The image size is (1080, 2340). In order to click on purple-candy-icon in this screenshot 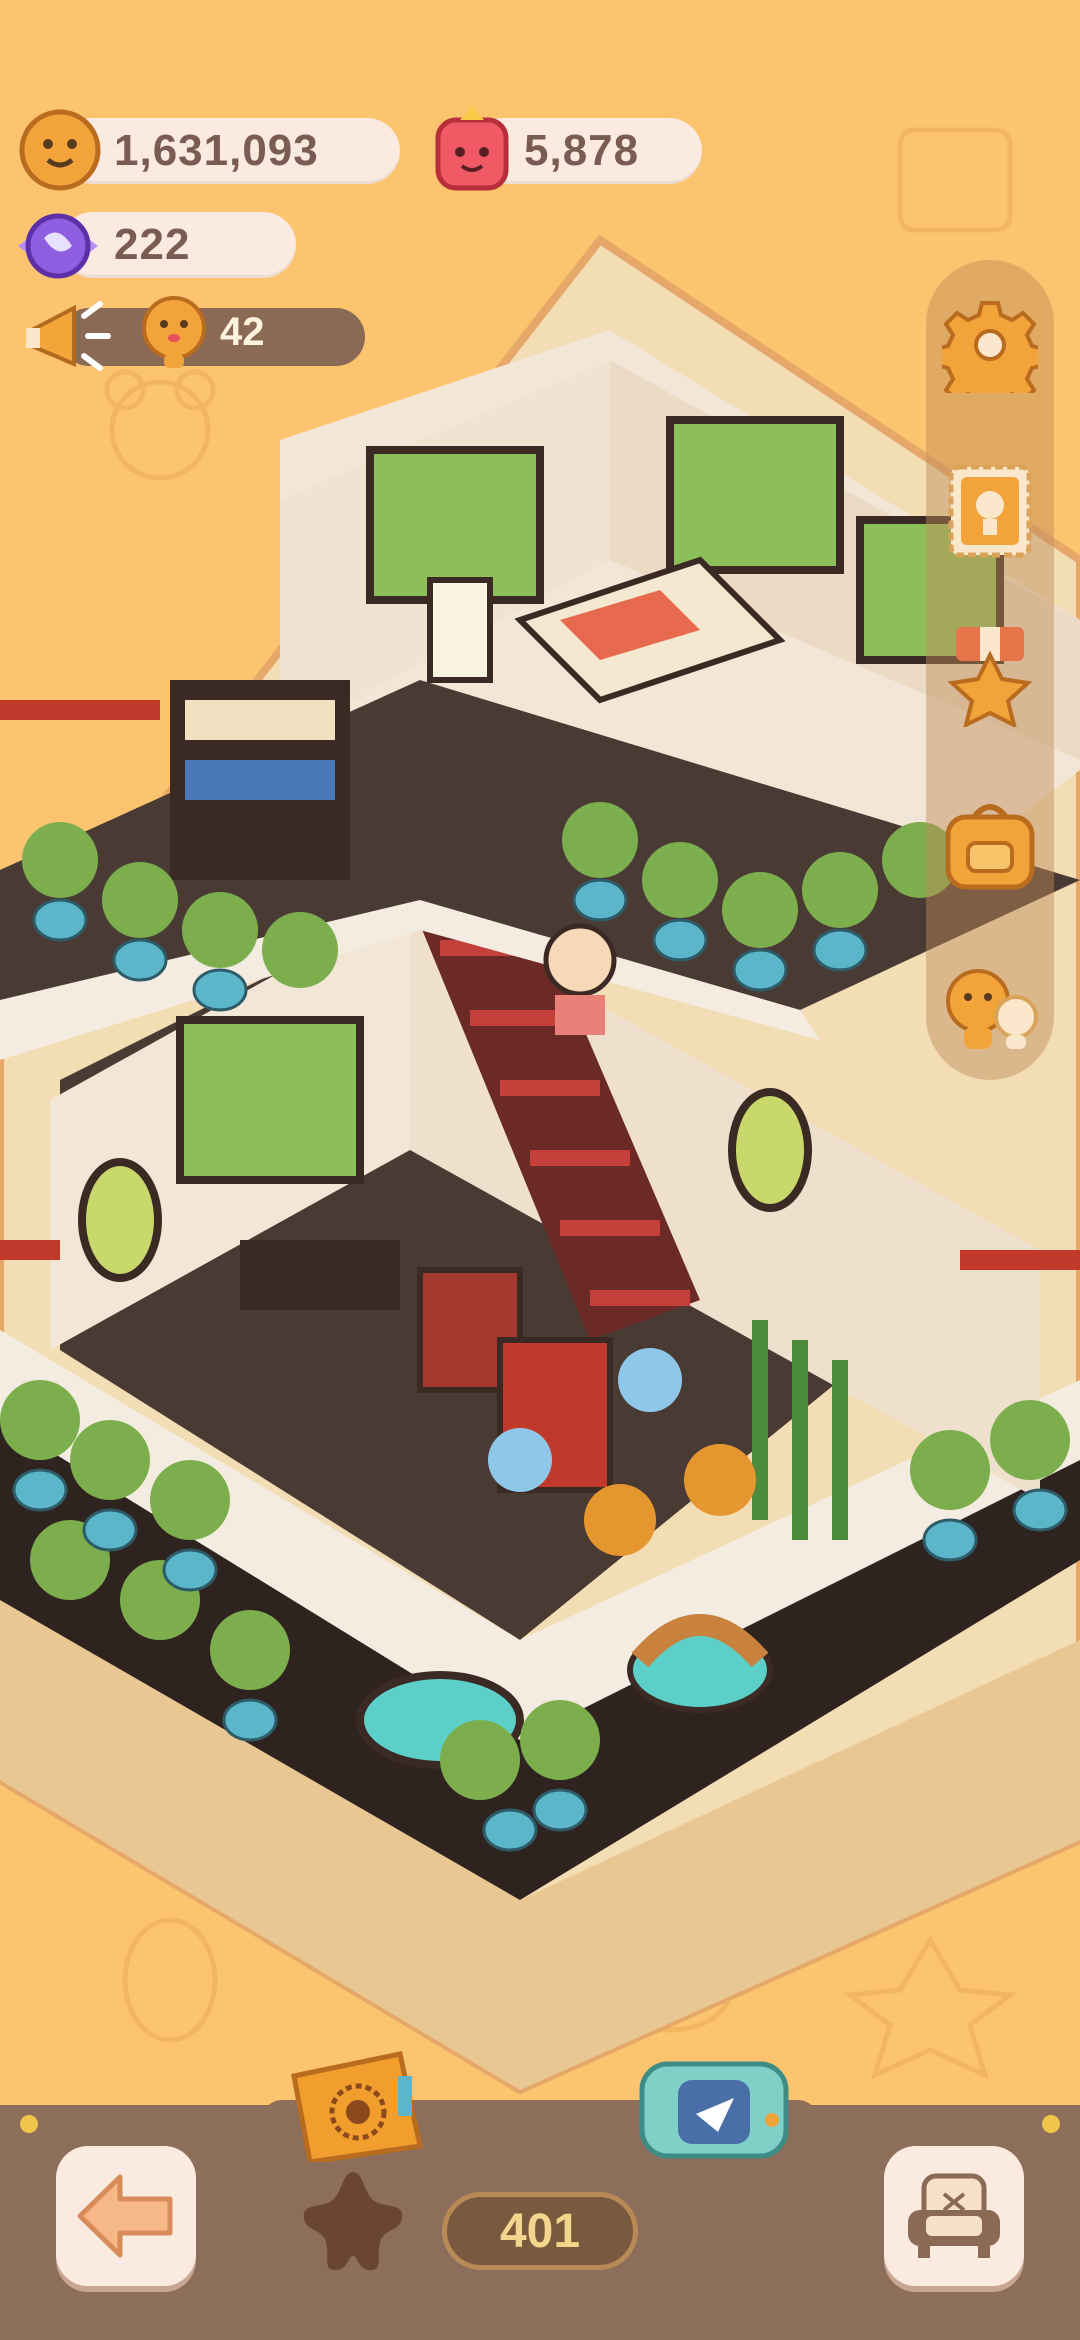, I will do `click(58, 246)`.